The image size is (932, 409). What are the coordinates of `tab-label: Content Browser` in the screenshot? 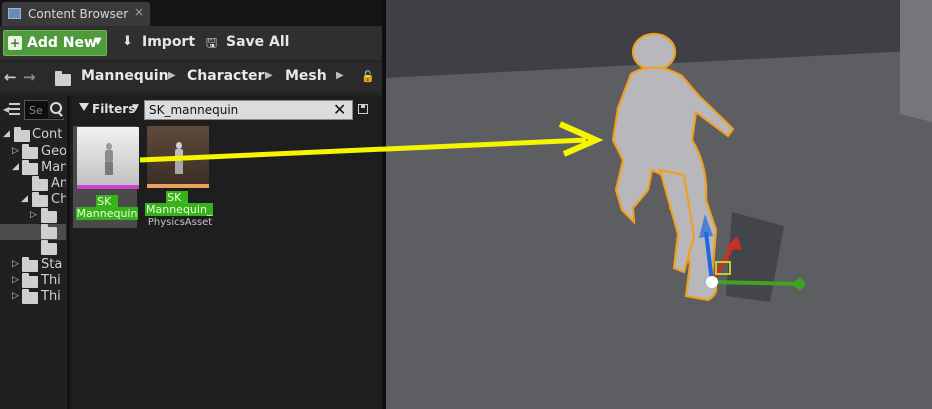 It's located at (78, 14).